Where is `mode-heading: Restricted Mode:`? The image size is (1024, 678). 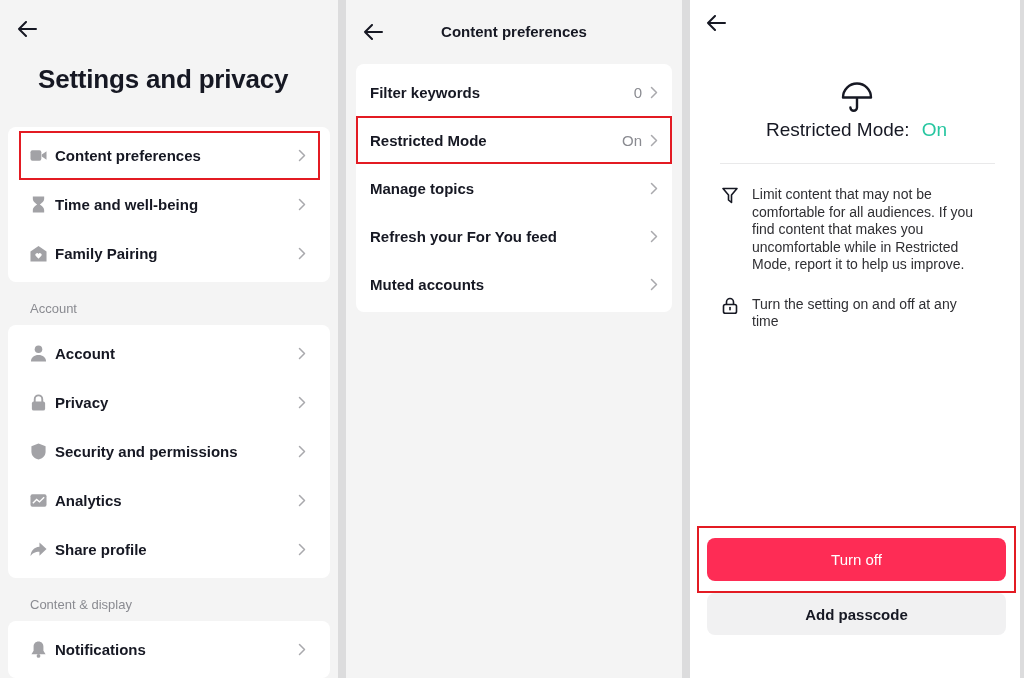
mode-heading: Restricted Mode: is located at coordinates (838, 130).